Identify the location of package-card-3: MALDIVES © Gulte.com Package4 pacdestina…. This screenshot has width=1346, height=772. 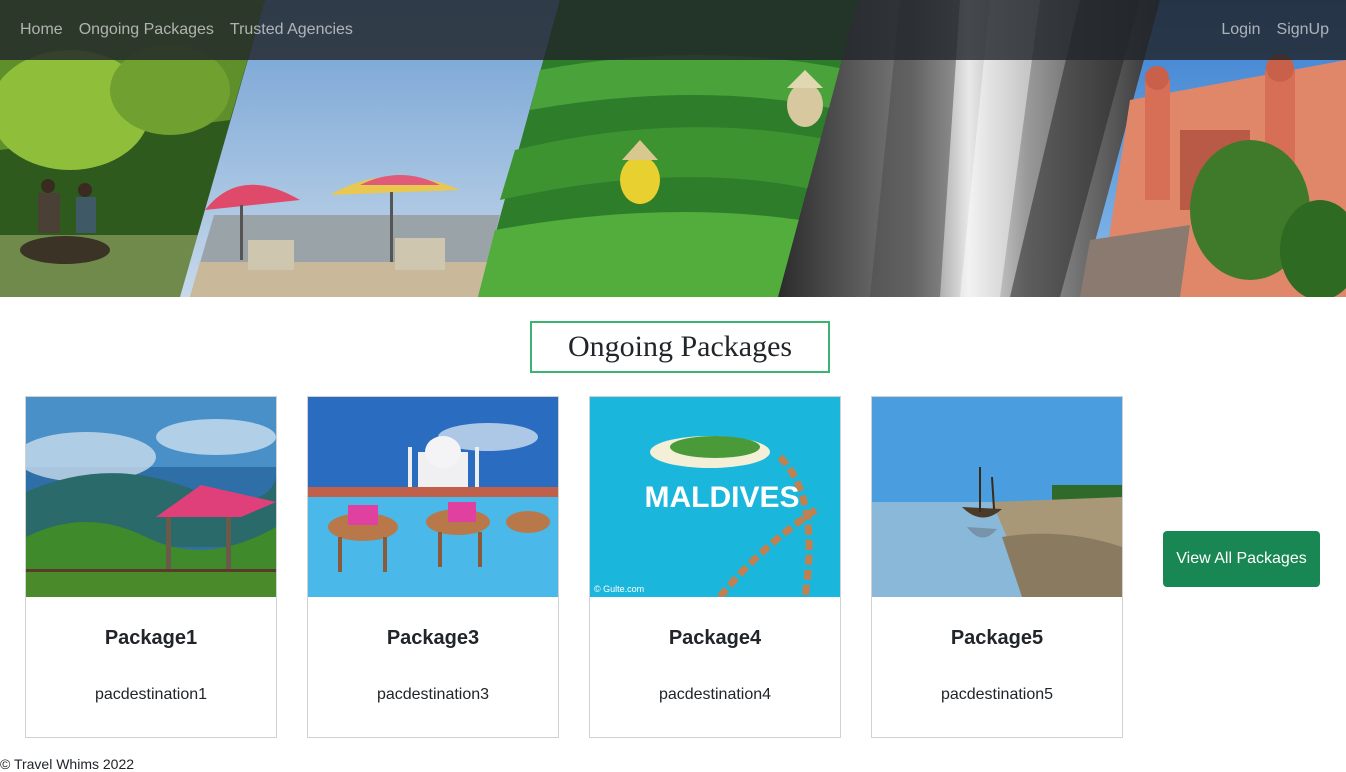
(715, 567).